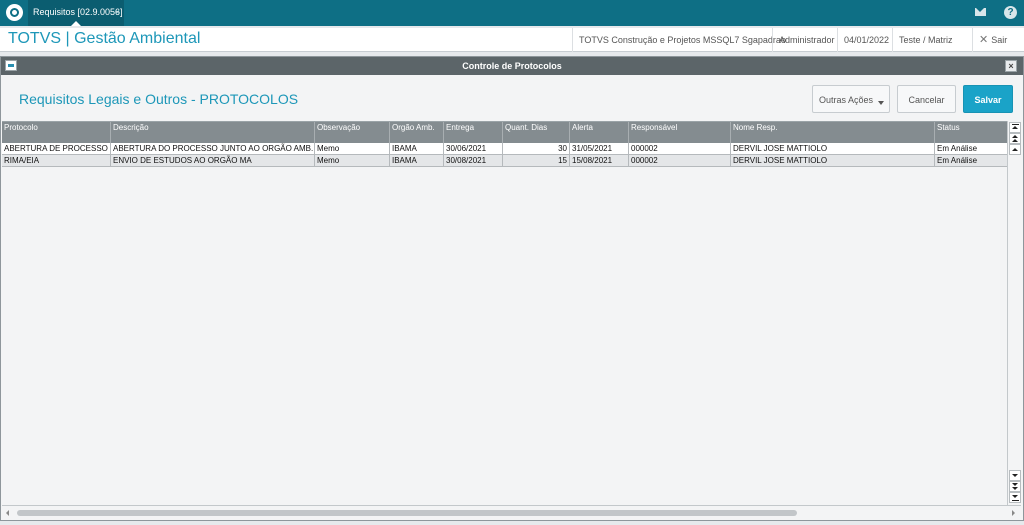  Describe the element at coordinates (980, 12) in the screenshot. I see `mail-icon` at that location.